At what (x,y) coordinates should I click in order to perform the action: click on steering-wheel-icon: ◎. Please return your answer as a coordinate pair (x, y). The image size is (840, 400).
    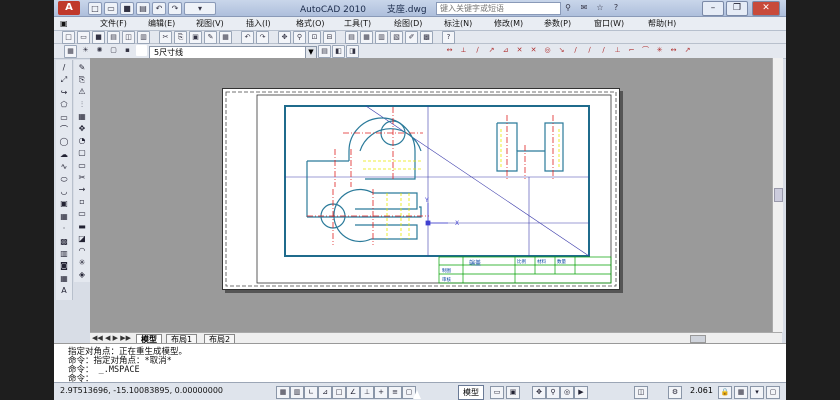
    Looking at the image, I should click on (567, 392).